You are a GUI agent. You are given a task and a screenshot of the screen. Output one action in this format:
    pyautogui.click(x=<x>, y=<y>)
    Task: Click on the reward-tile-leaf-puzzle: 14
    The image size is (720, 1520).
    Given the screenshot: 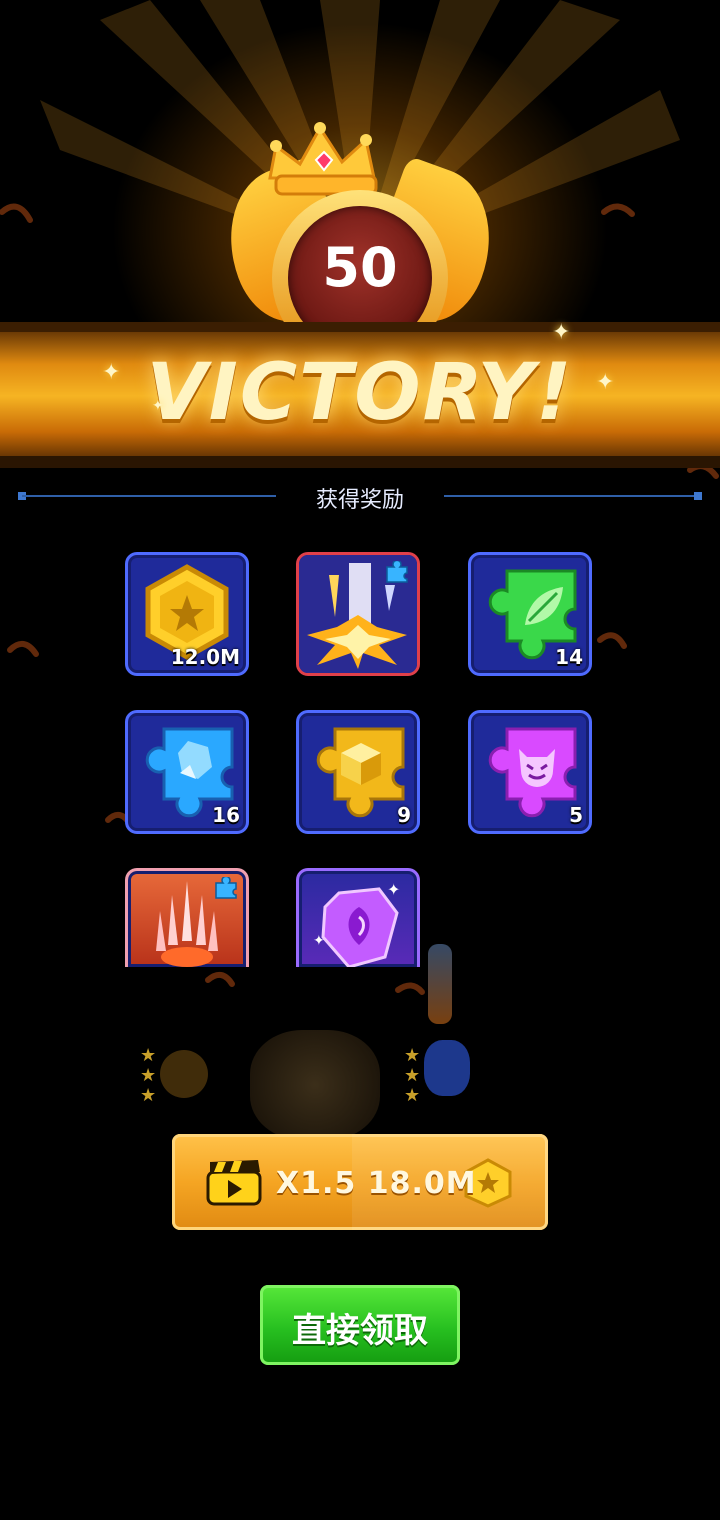 What is the action you would take?
    pyautogui.click(x=530, y=614)
    